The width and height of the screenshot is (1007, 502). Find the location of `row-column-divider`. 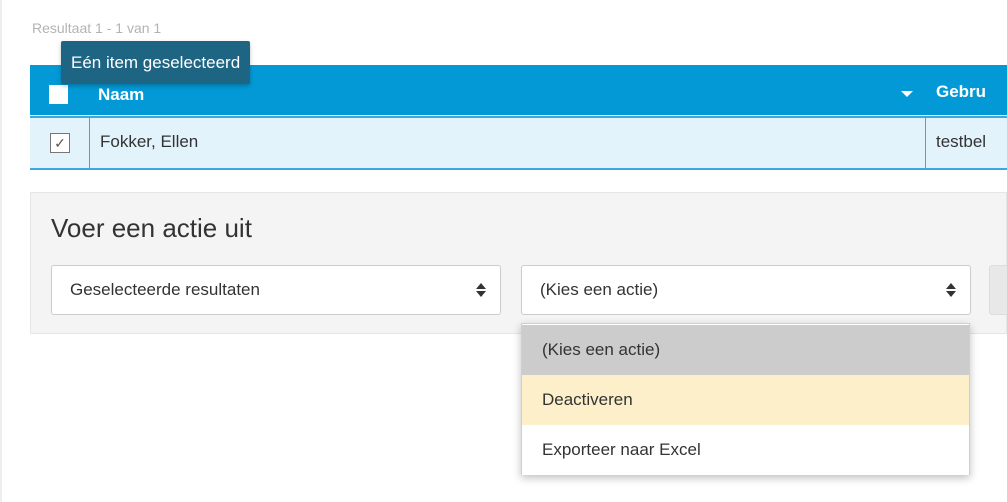

row-column-divider is located at coordinates (925, 143).